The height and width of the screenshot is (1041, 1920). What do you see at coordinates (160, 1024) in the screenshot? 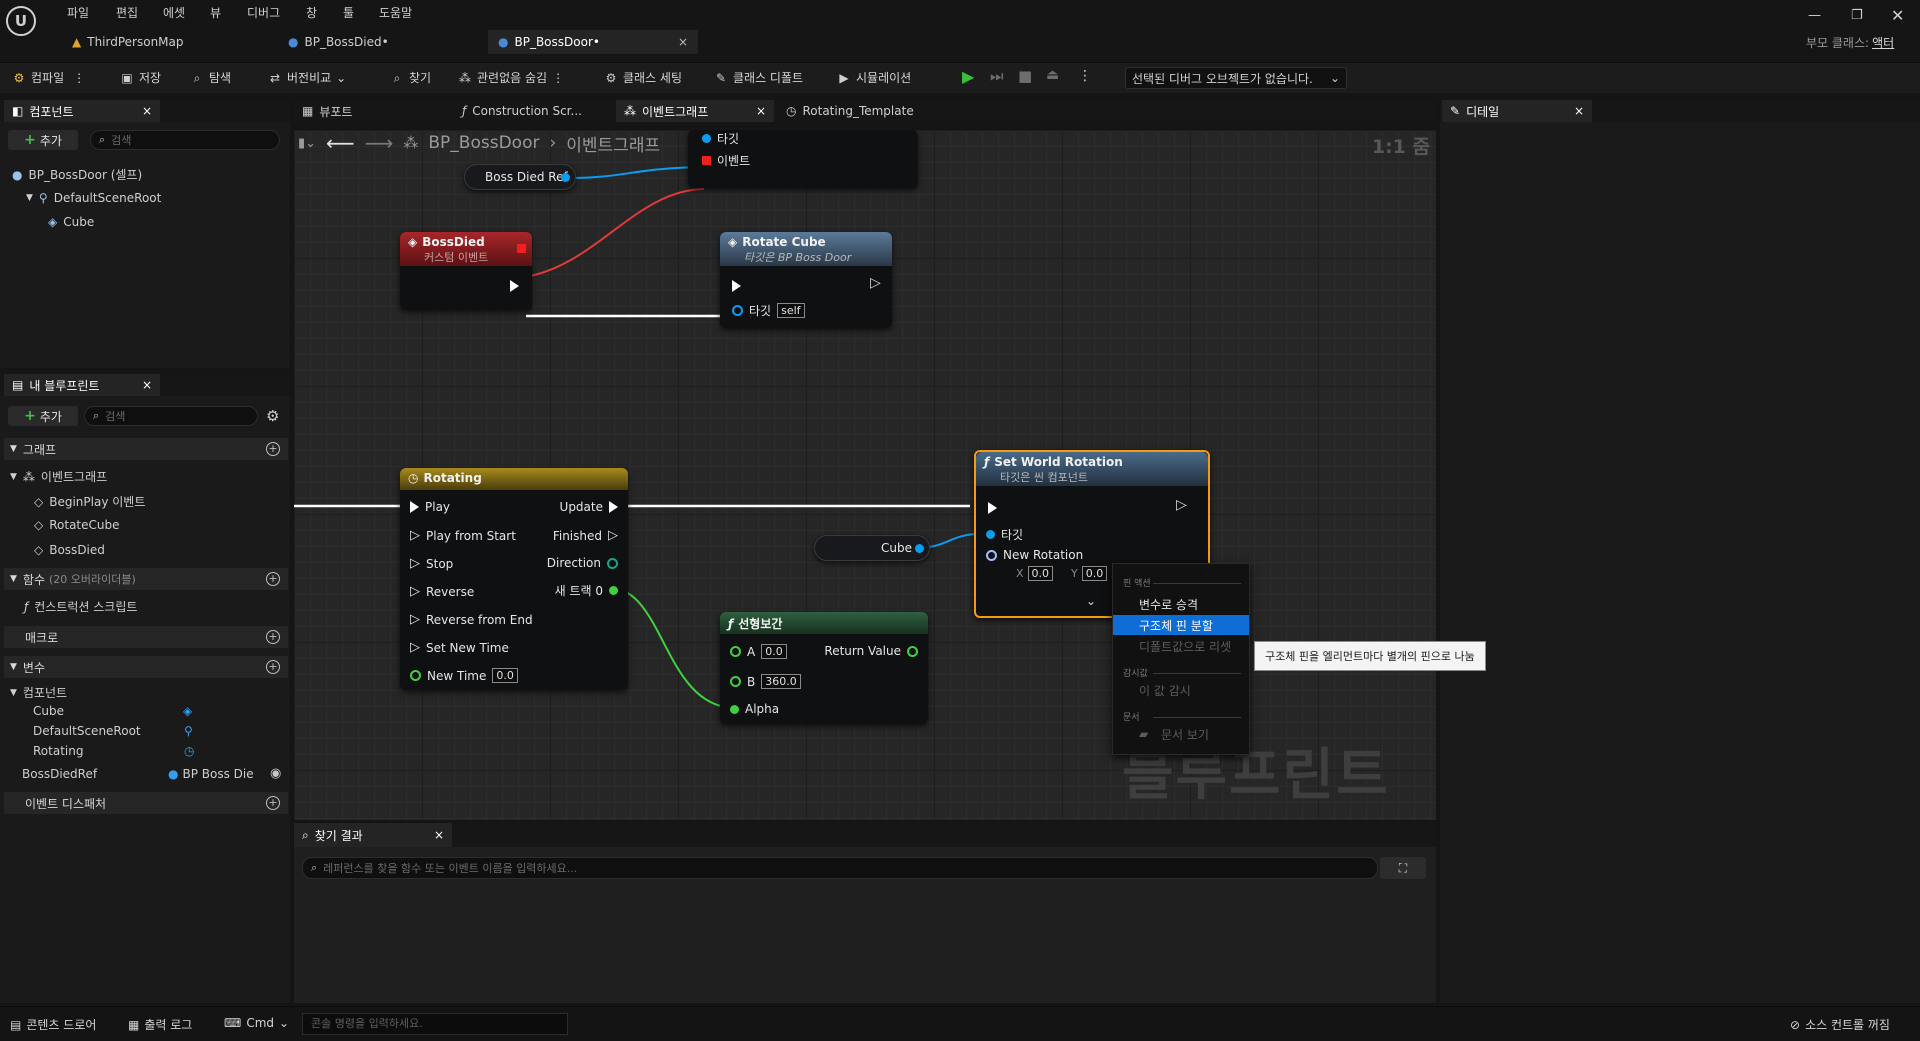
I see `output-log-button: ▦ 출력 로그` at bounding box center [160, 1024].